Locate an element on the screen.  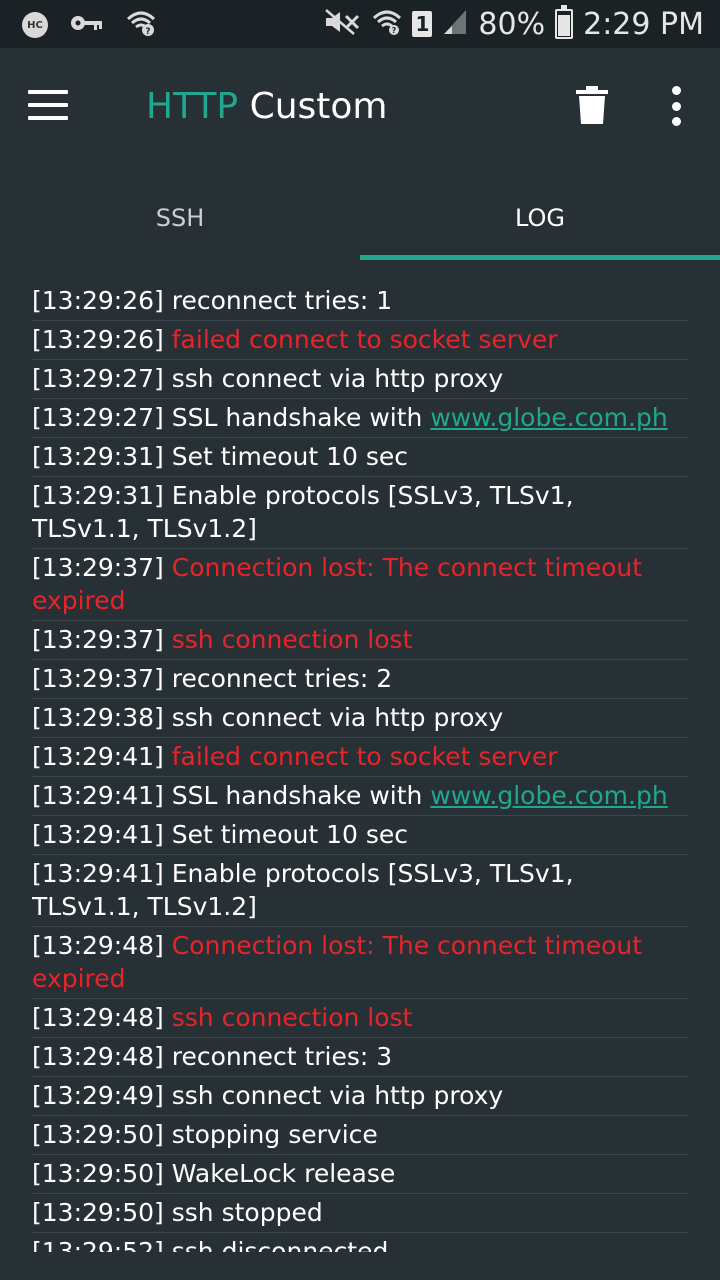
log-line: [13:29:50] stopping service is located at coordinates (360, 1135).